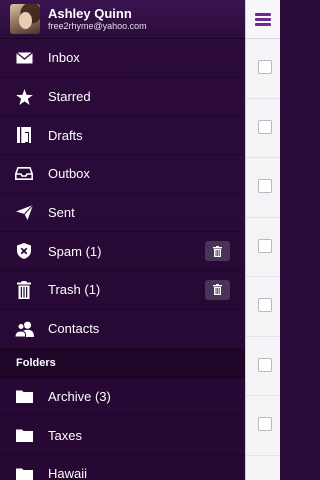 The image size is (320, 480). Describe the element at coordinates (122, 329) in the screenshot. I see `menu-item-contacts: Contacts` at that location.